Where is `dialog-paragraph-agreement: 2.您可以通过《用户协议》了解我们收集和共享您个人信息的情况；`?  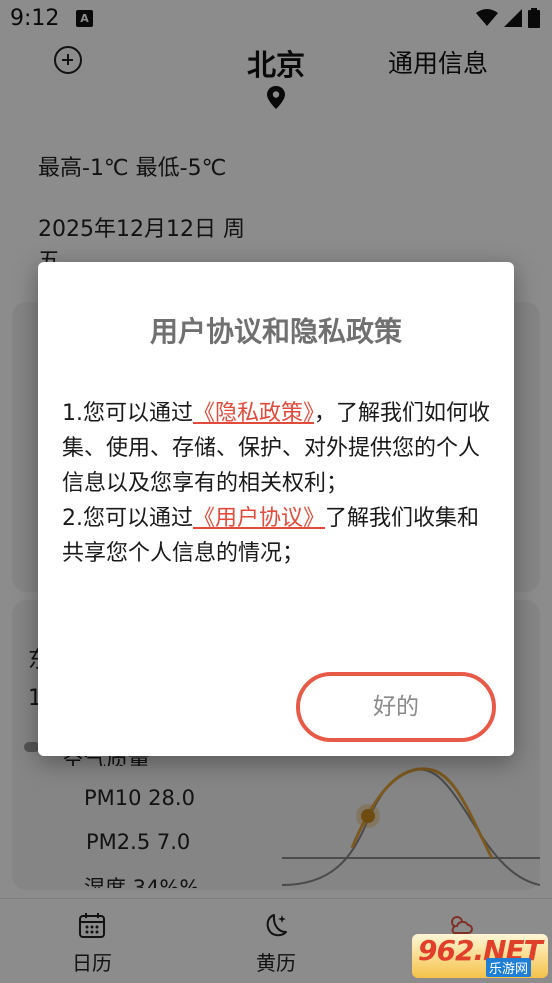
dialog-paragraph-agreement: 2.您可以通过《用户协议》了解我们收集和共享您个人信息的情况； is located at coordinates (277, 536).